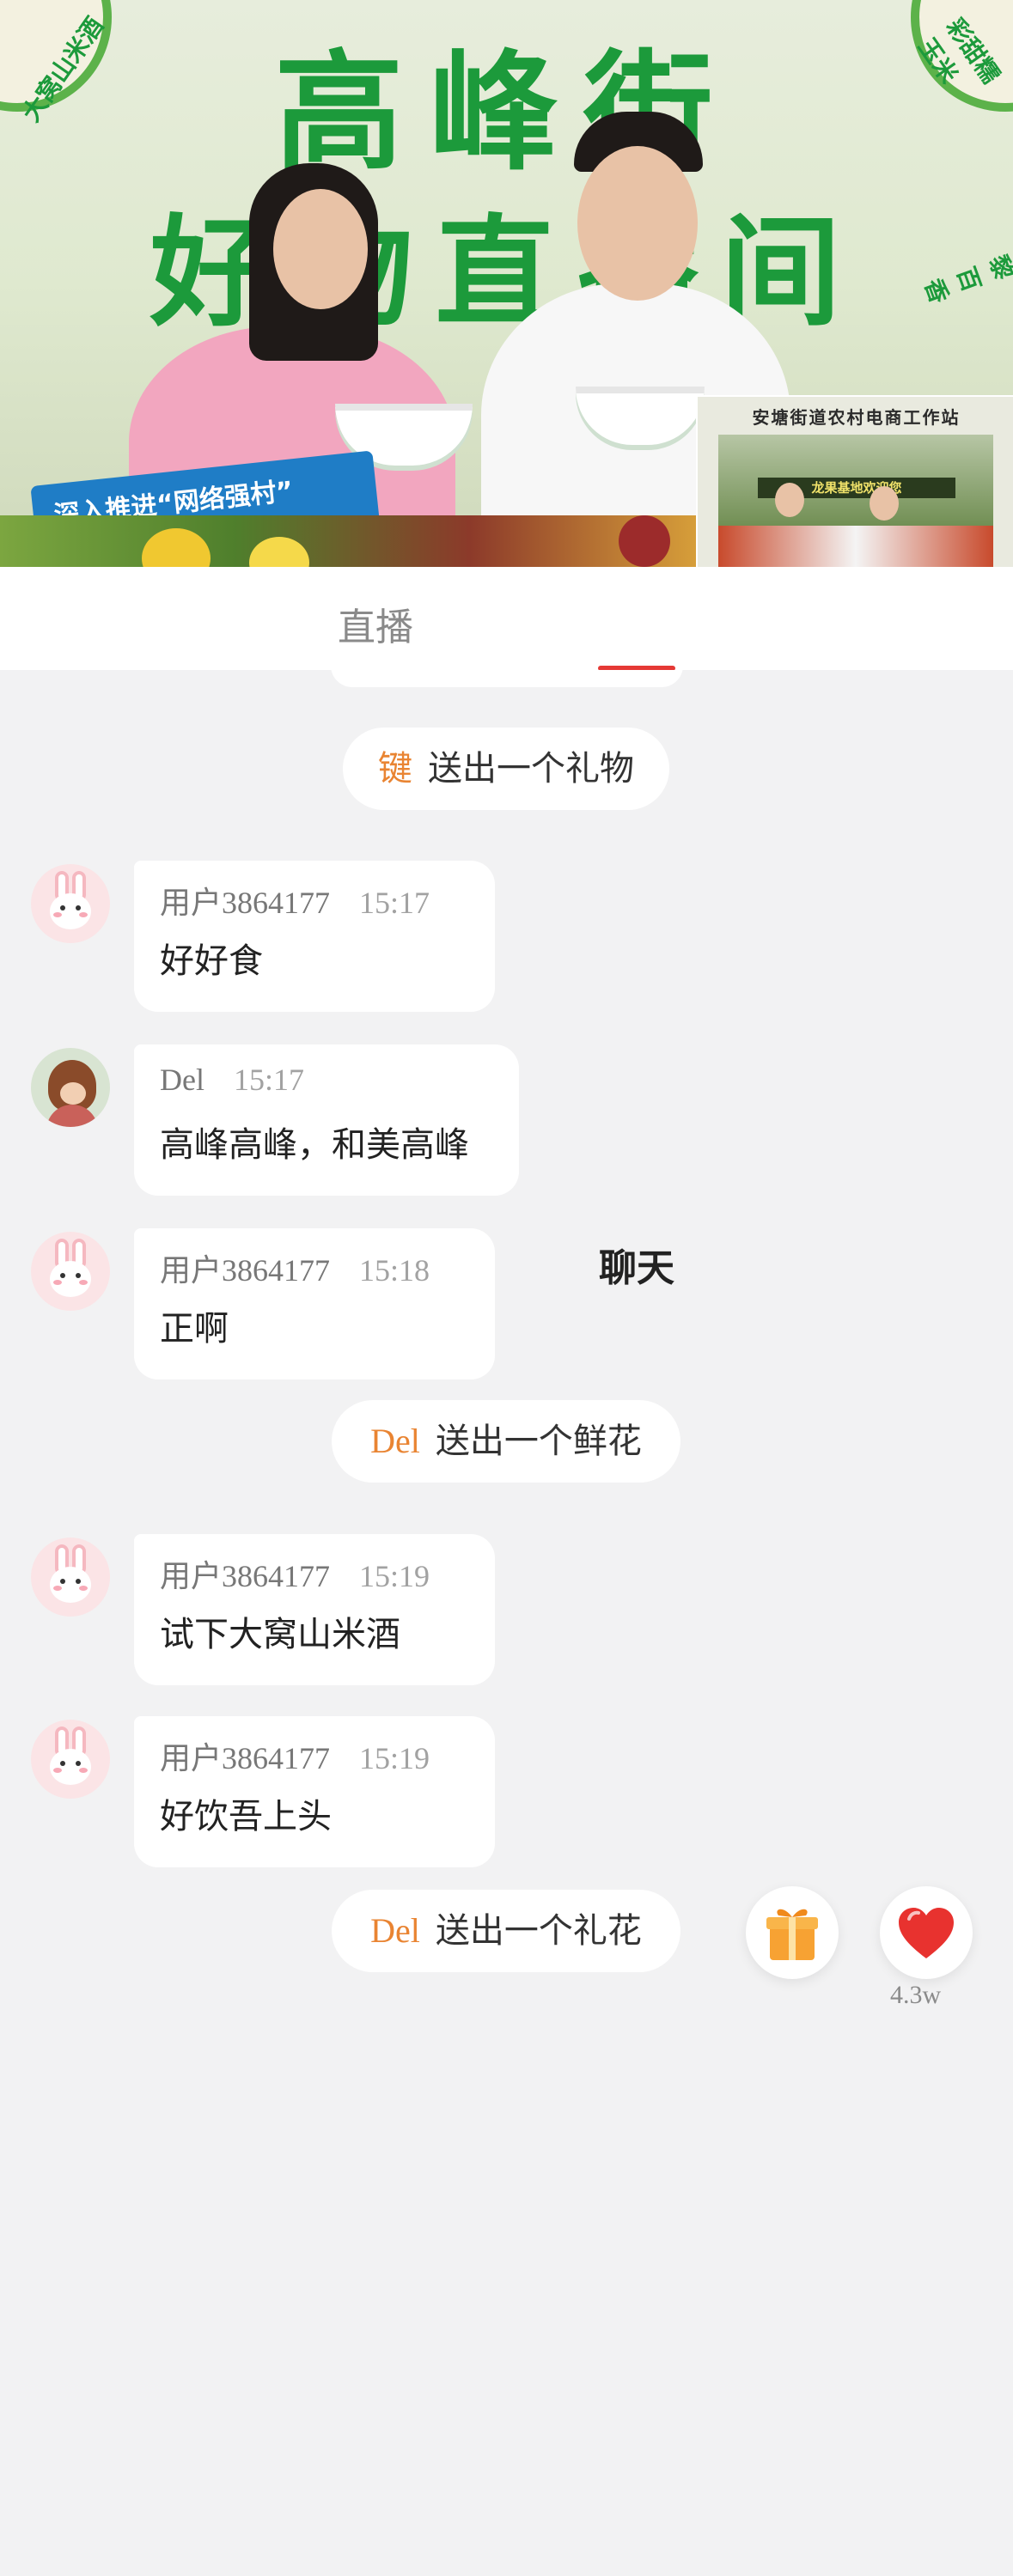 The width and height of the screenshot is (1013, 2576). What do you see at coordinates (506, 274) in the screenshot?
I see `banner-title-line2: 好物直播间` at bounding box center [506, 274].